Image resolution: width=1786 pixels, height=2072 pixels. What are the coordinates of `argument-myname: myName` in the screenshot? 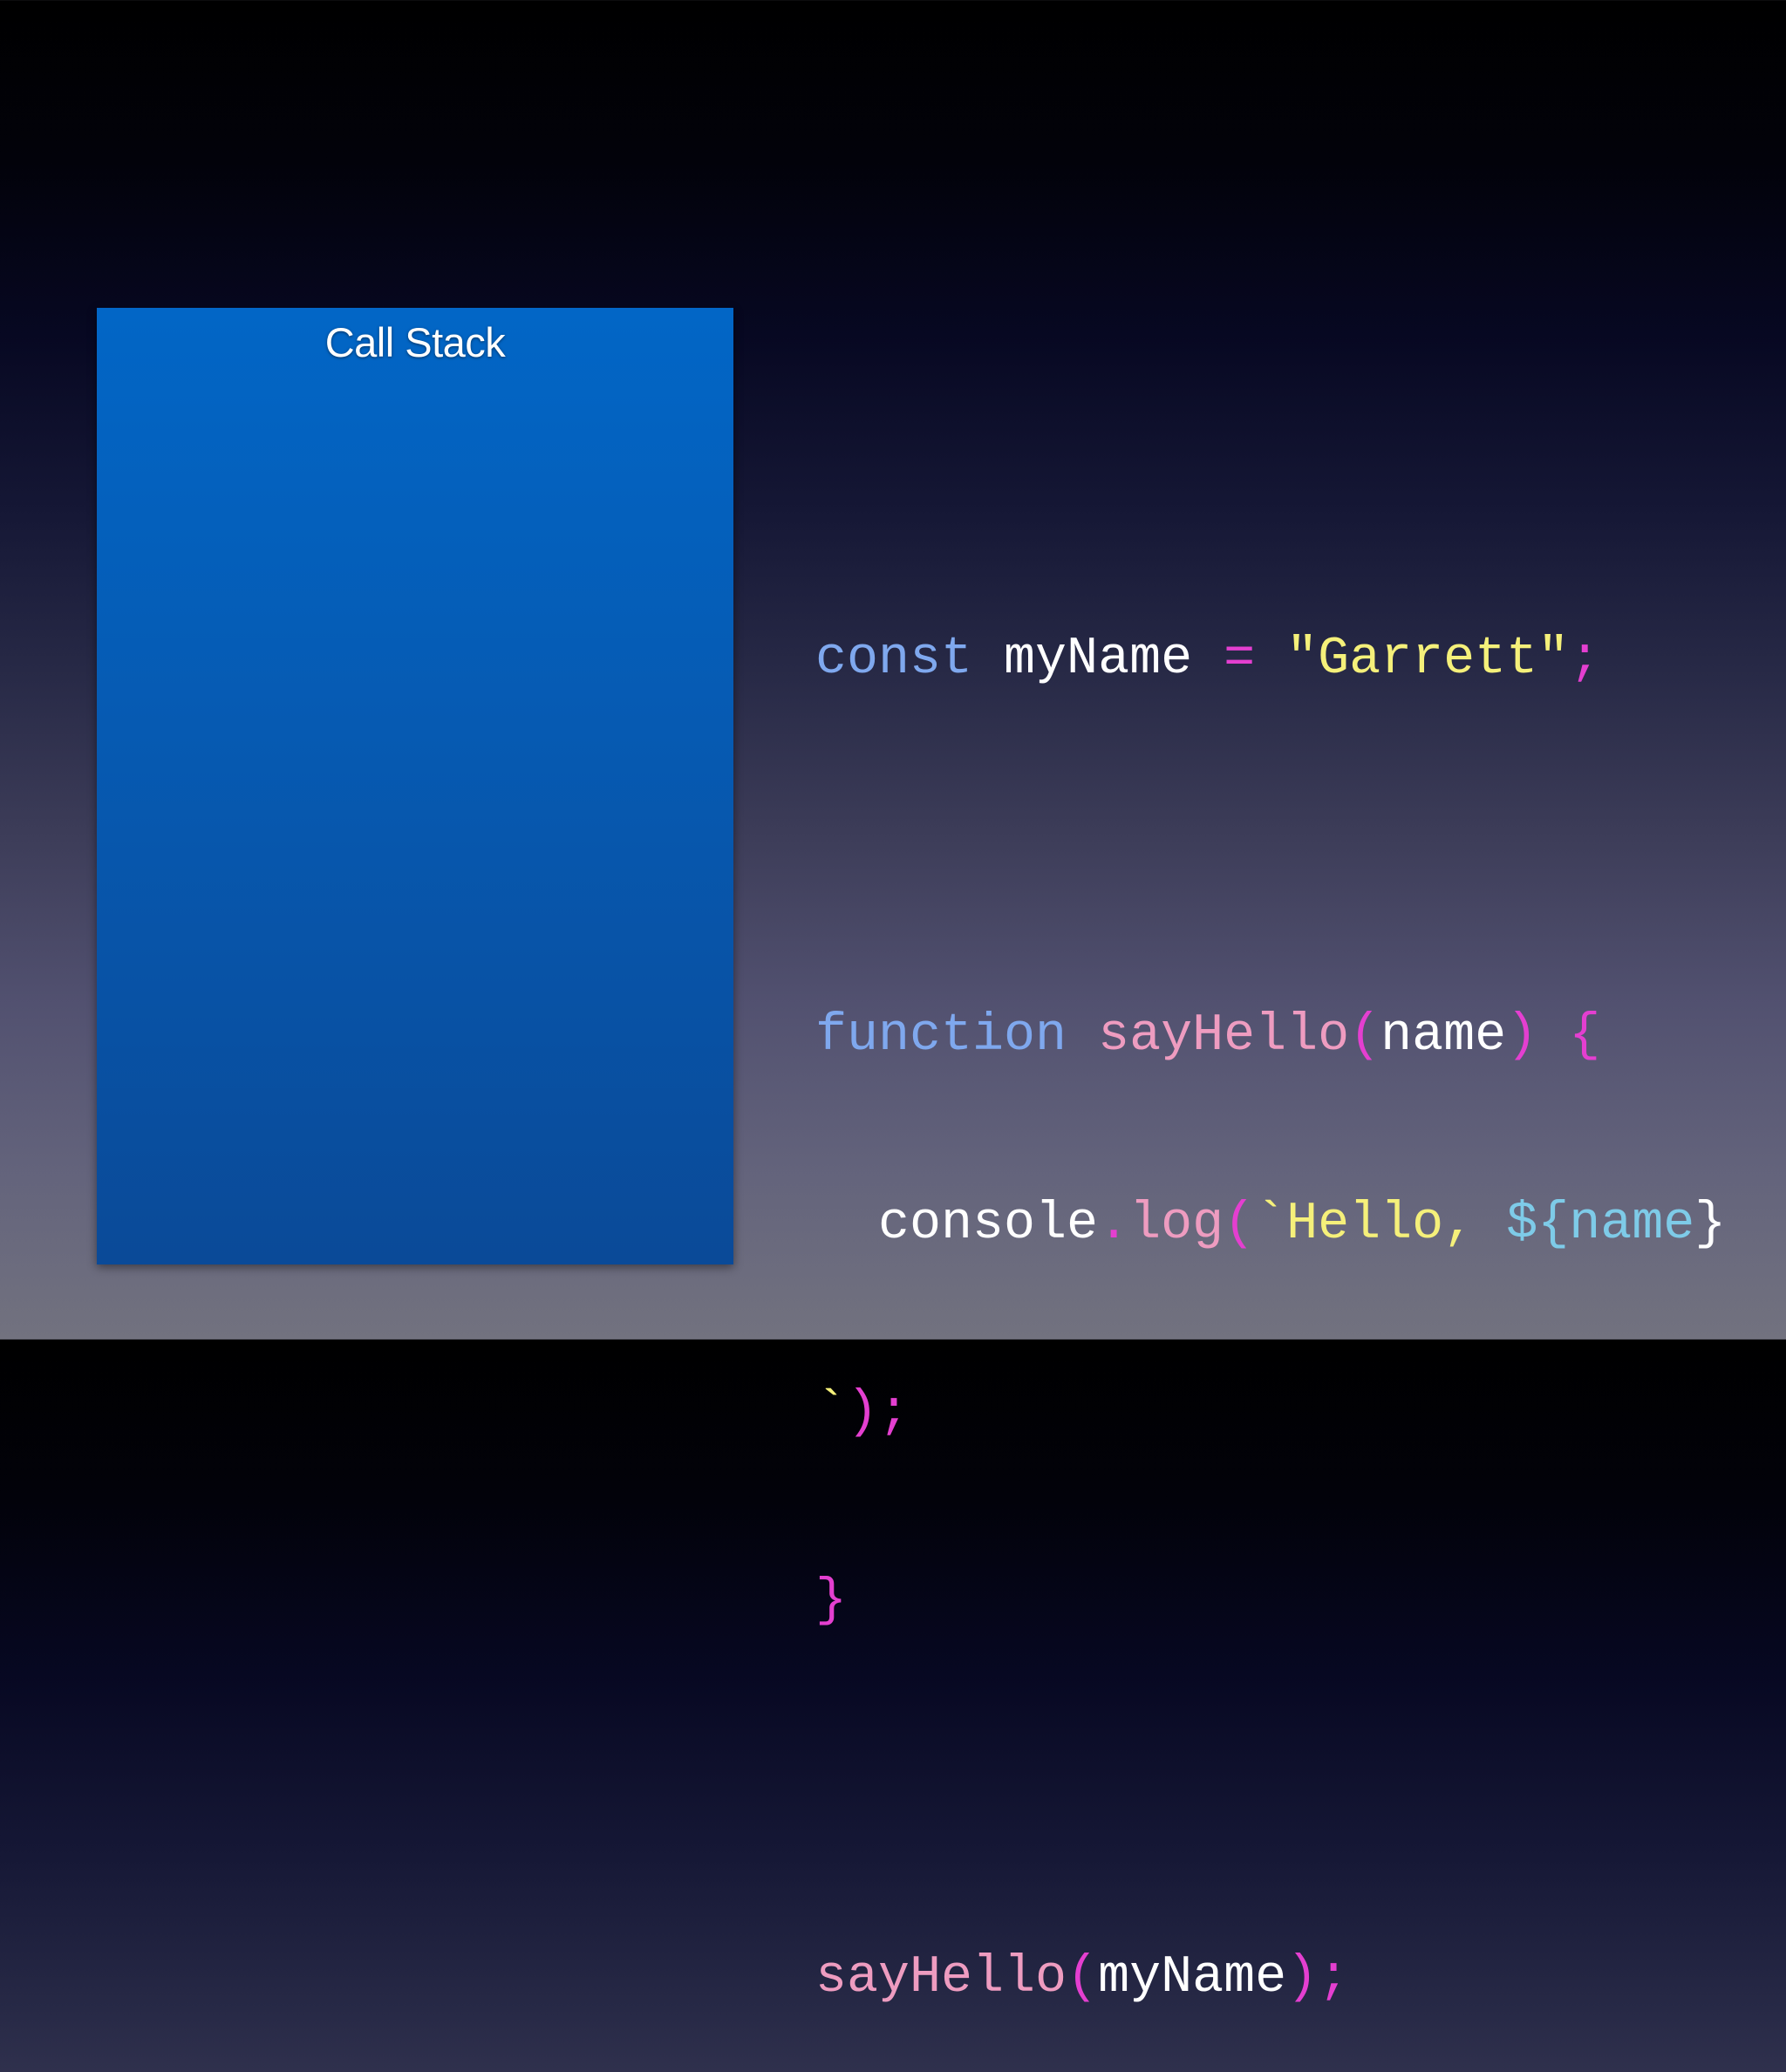 It's located at (1192, 1977).